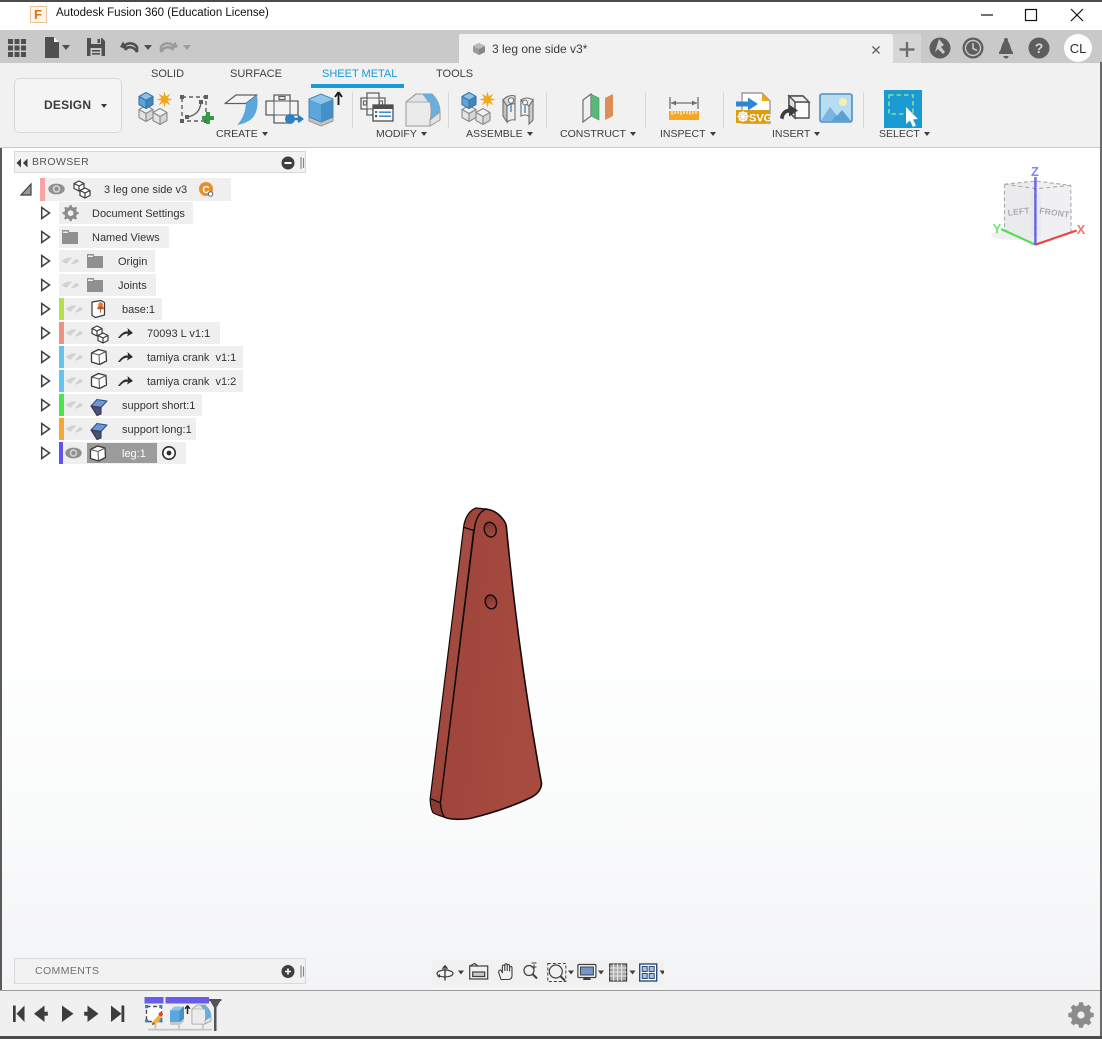 This screenshot has width=1102, height=1039. I want to click on svg-text: Origin, so click(132, 262).